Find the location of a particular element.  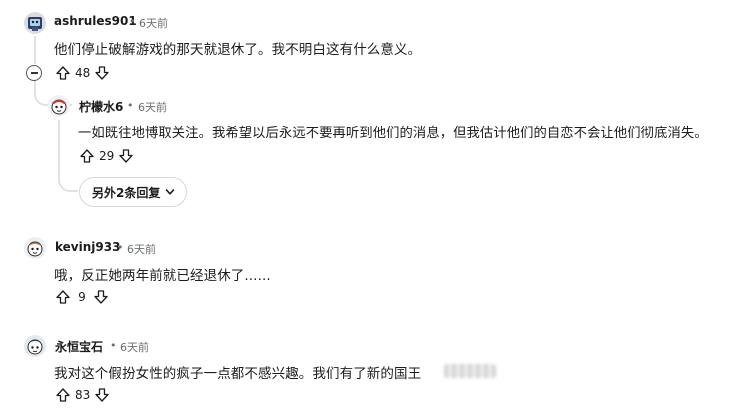

vote-controls: 48 is located at coordinates (82, 73).